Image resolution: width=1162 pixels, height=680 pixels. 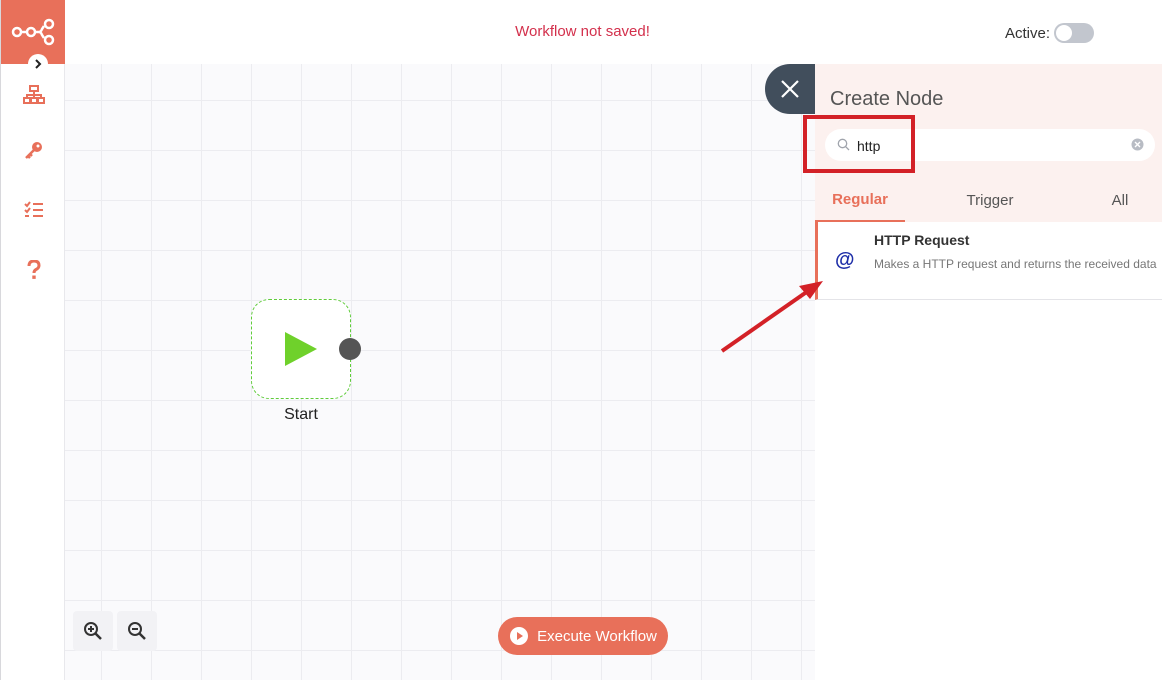 I want to click on close-icon, so click(x=790, y=89).